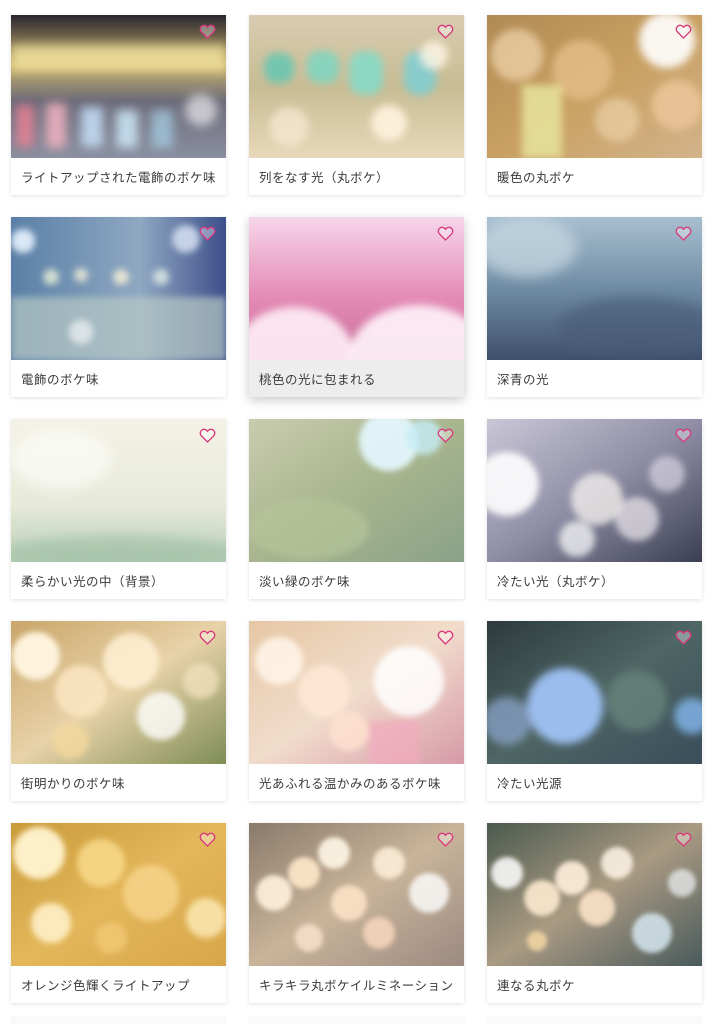 The height and width of the screenshot is (1024, 713). Describe the element at coordinates (594, 580) in the screenshot. I see `photo-caption: 冷たい光（丸ボケ）` at that location.